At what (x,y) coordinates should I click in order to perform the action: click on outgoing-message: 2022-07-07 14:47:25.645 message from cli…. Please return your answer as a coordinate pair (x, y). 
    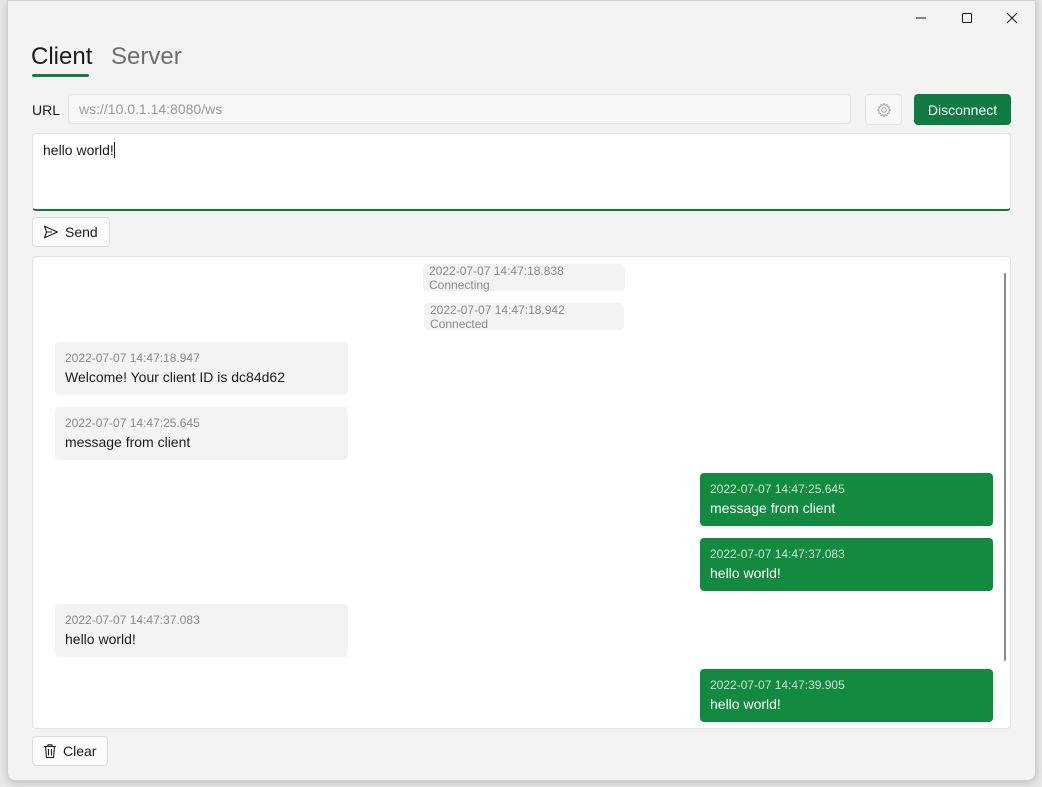
    Looking at the image, I should click on (846, 499).